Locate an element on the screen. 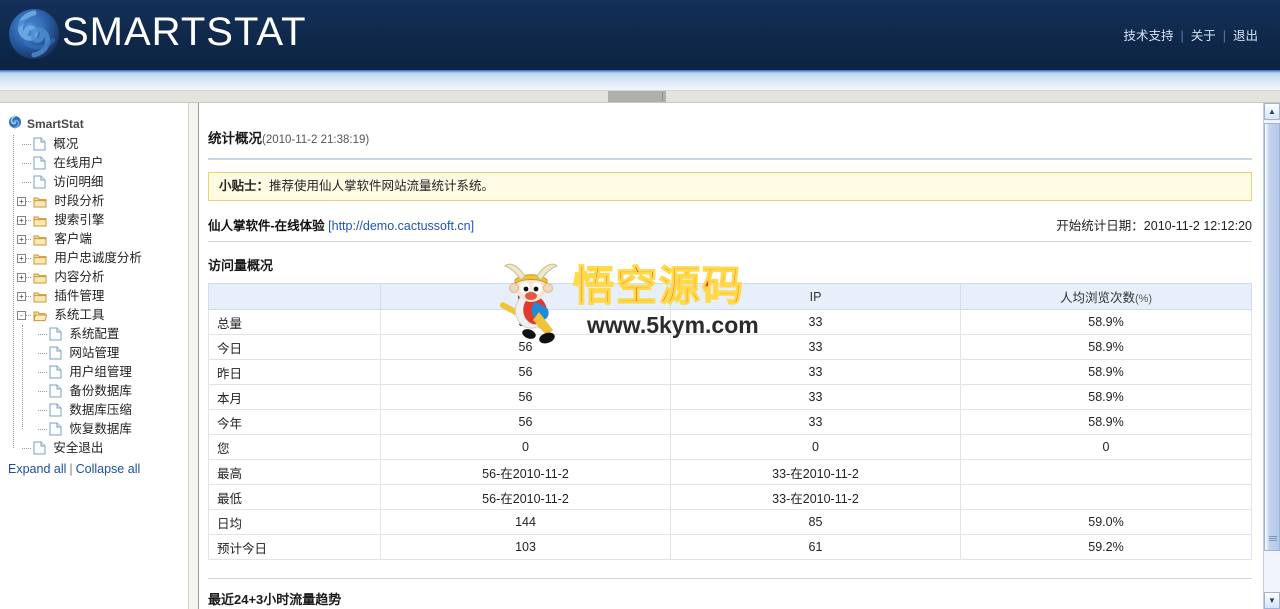 The image size is (1280, 609). sidebar-item-search-engine: + 搜索引擎 is located at coordinates (101, 220).